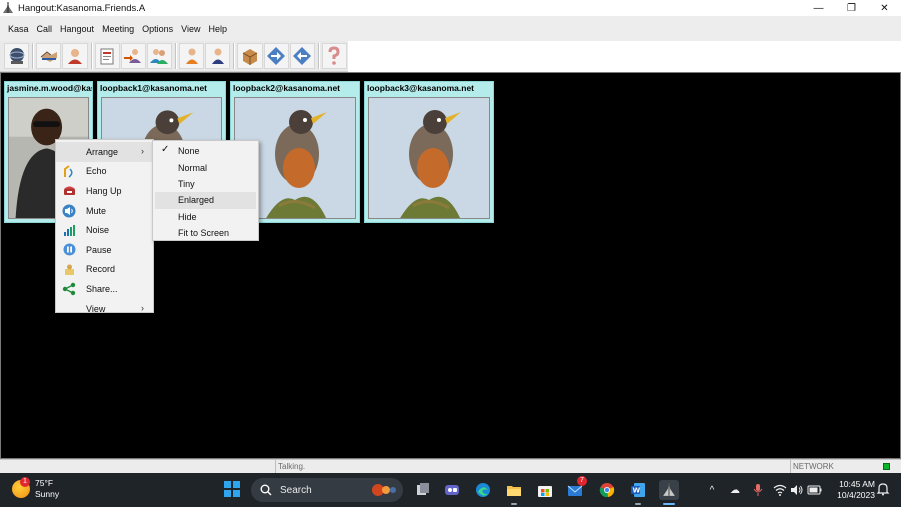 This screenshot has width=901, height=507. What do you see at coordinates (669, 490) in the screenshot?
I see `kasanoma-app-icon` at bounding box center [669, 490].